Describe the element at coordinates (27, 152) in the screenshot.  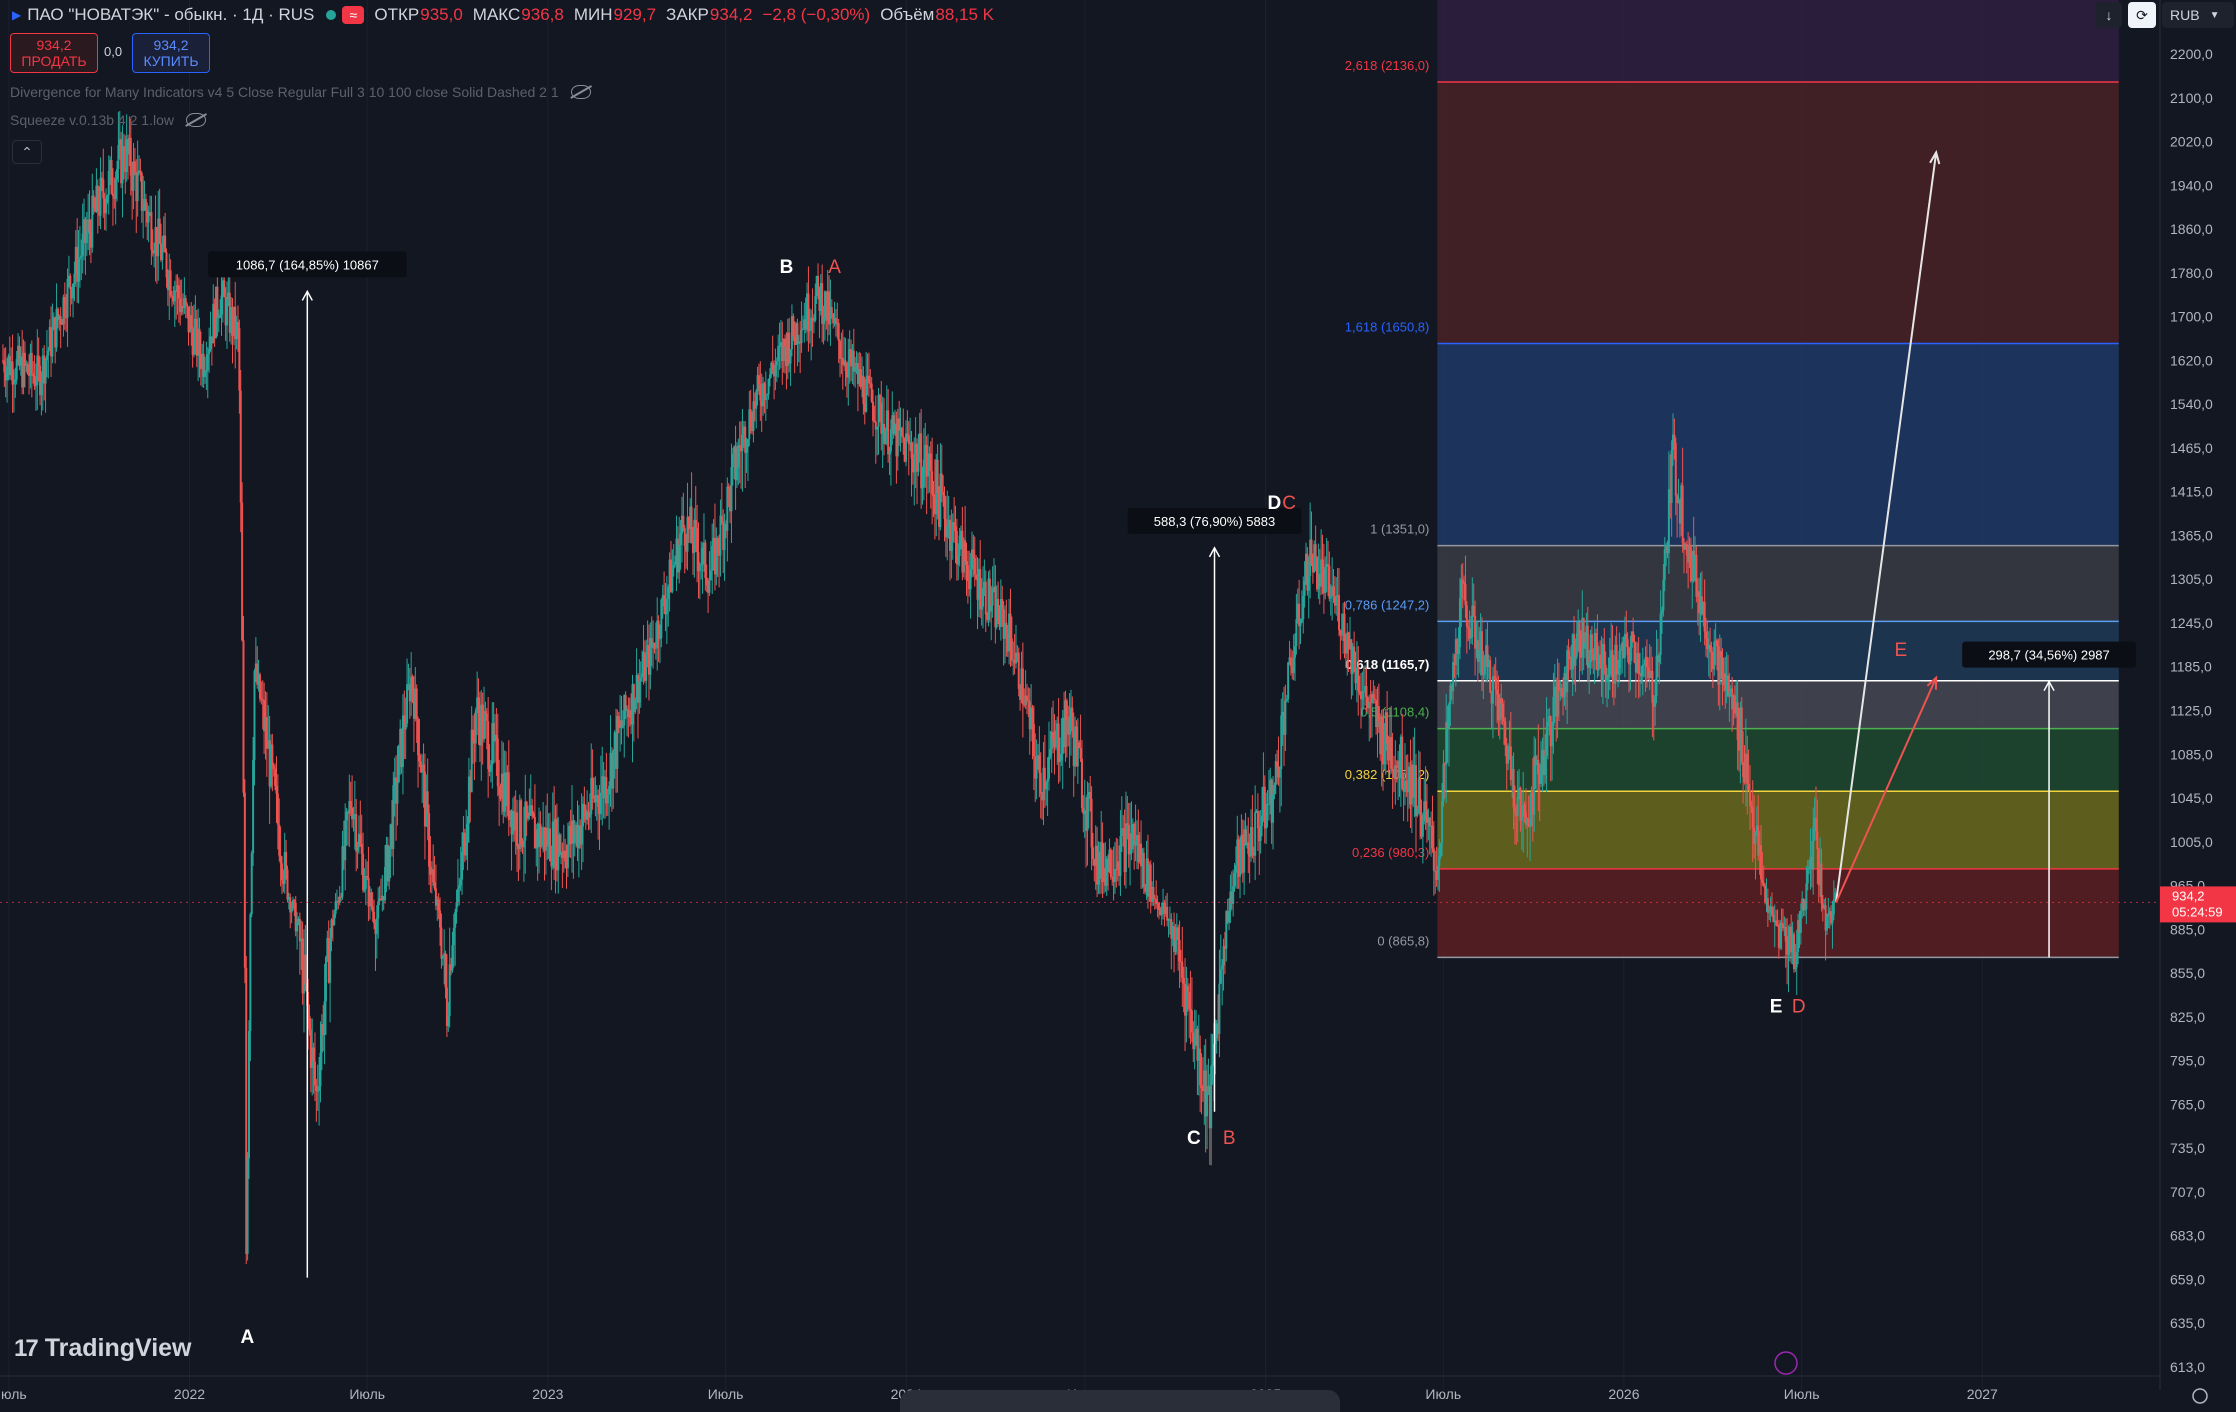
I see `collapse-indicators-button: ⌃` at that location.